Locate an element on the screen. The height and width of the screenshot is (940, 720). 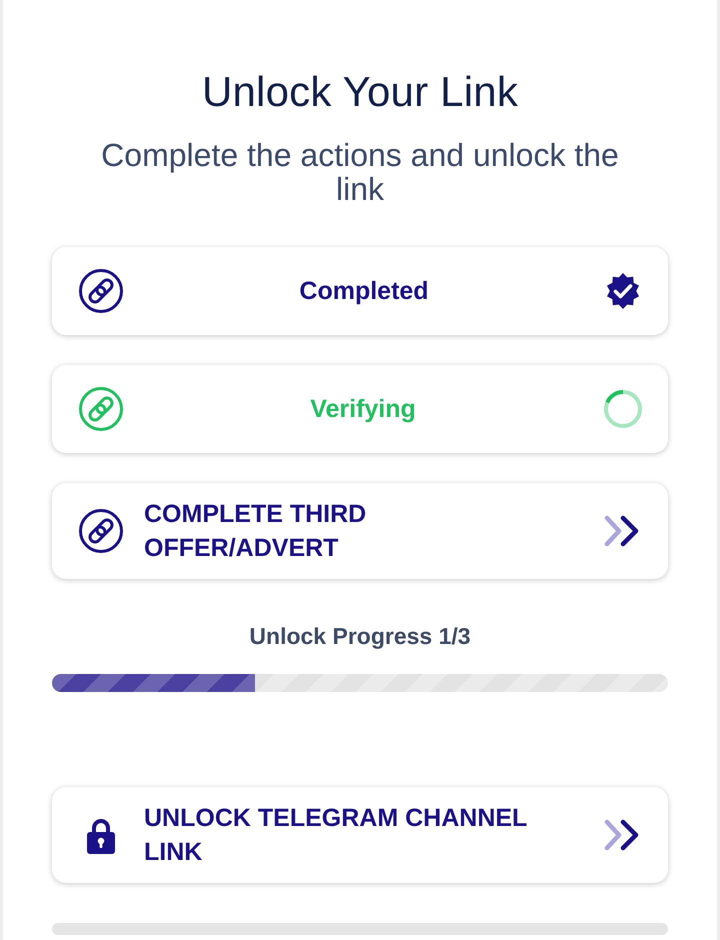
page-title: Unlock Your Link is located at coordinates (360, 92).